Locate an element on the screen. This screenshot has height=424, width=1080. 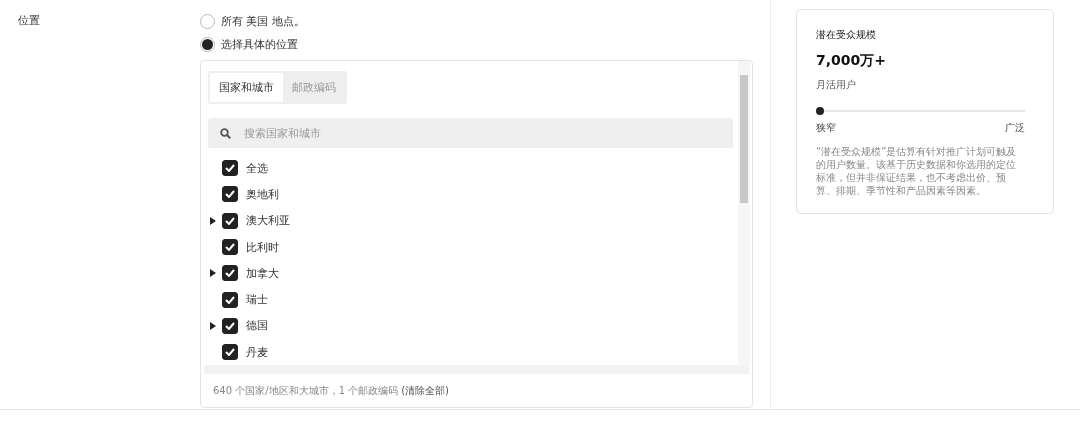
vertical-scrollbar is located at coordinates (744, 213).